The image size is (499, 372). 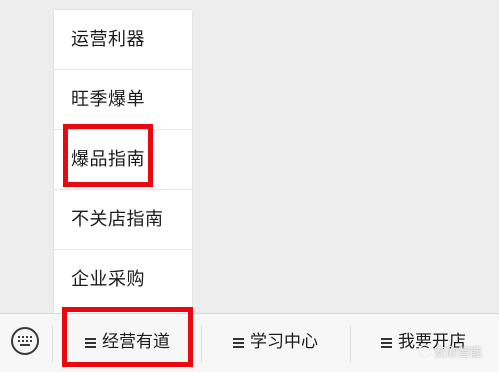 What do you see at coordinates (108, 99) in the screenshot?
I see `submenu-item-label: 旺季爆单` at bounding box center [108, 99].